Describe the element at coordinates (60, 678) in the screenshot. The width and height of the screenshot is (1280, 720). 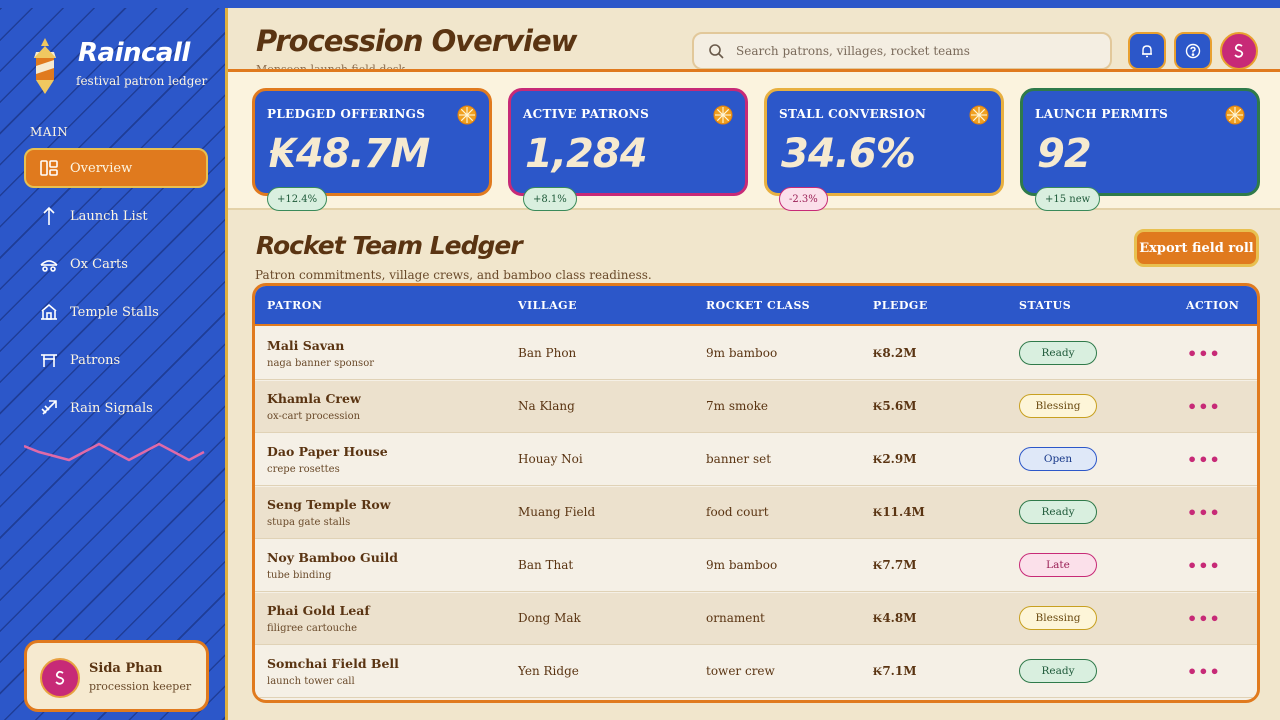
I see `avatar` at that location.